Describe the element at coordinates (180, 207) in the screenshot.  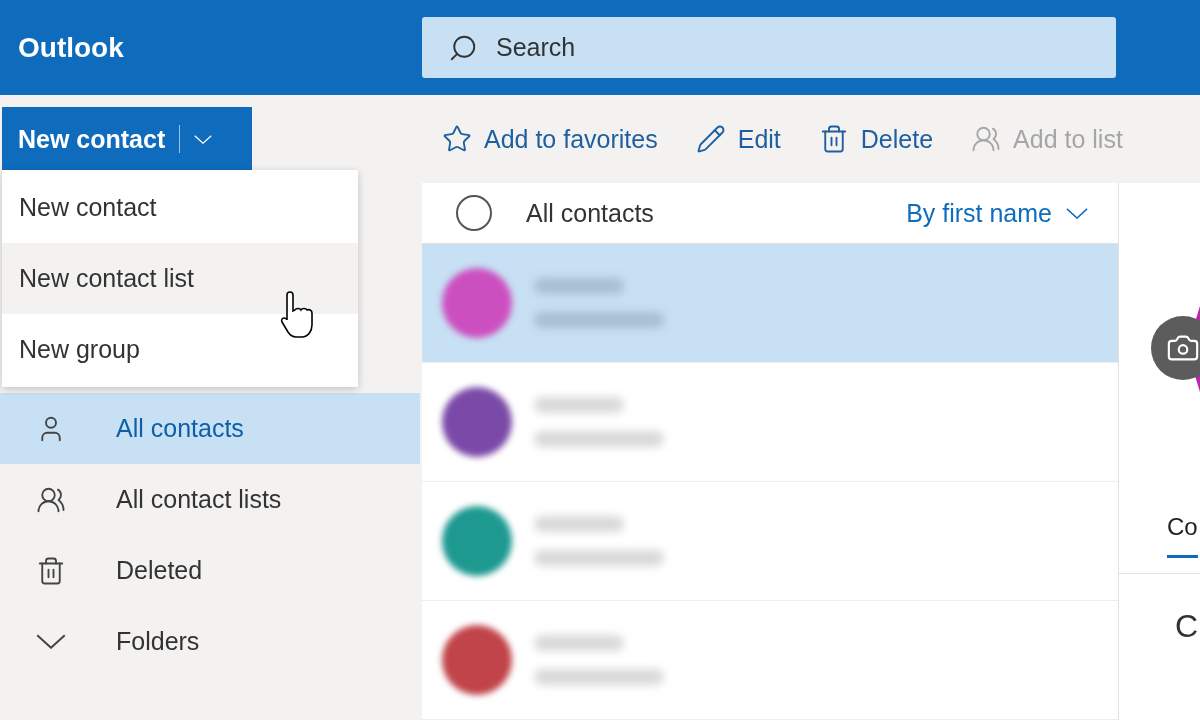
I see `menu-item: New contact` at that location.